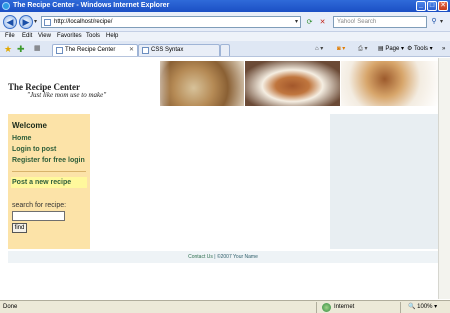  What do you see at coordinates (49, 171) in the screenshot?
I see `sidebar-divider` at bounding box center [49, 171].